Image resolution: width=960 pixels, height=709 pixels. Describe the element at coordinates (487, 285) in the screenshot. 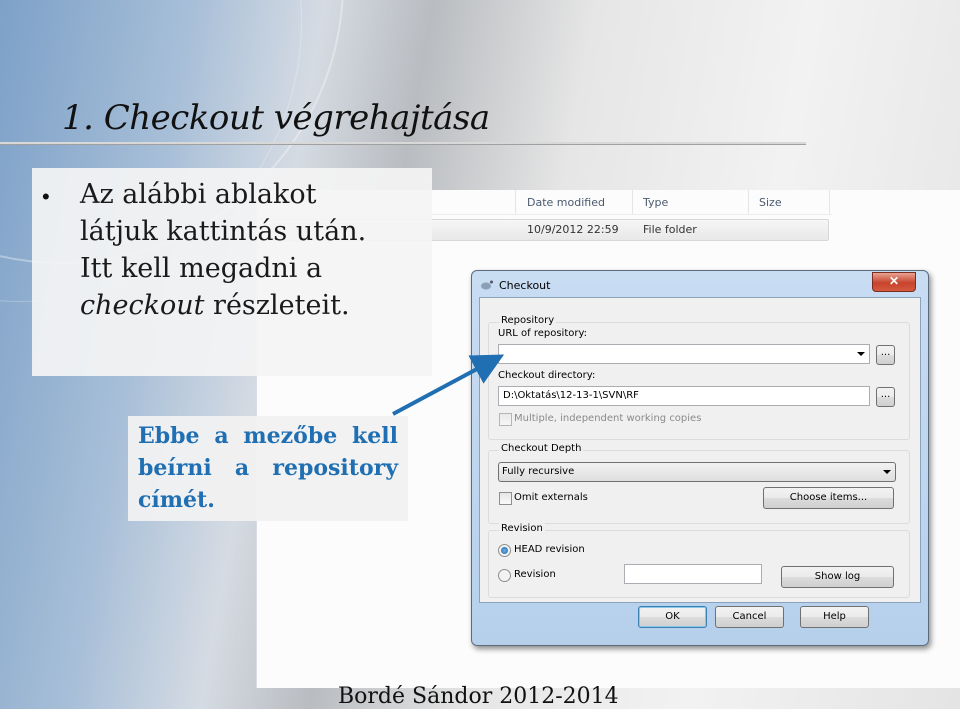

I see `tortoise-svn-icon` at that location.